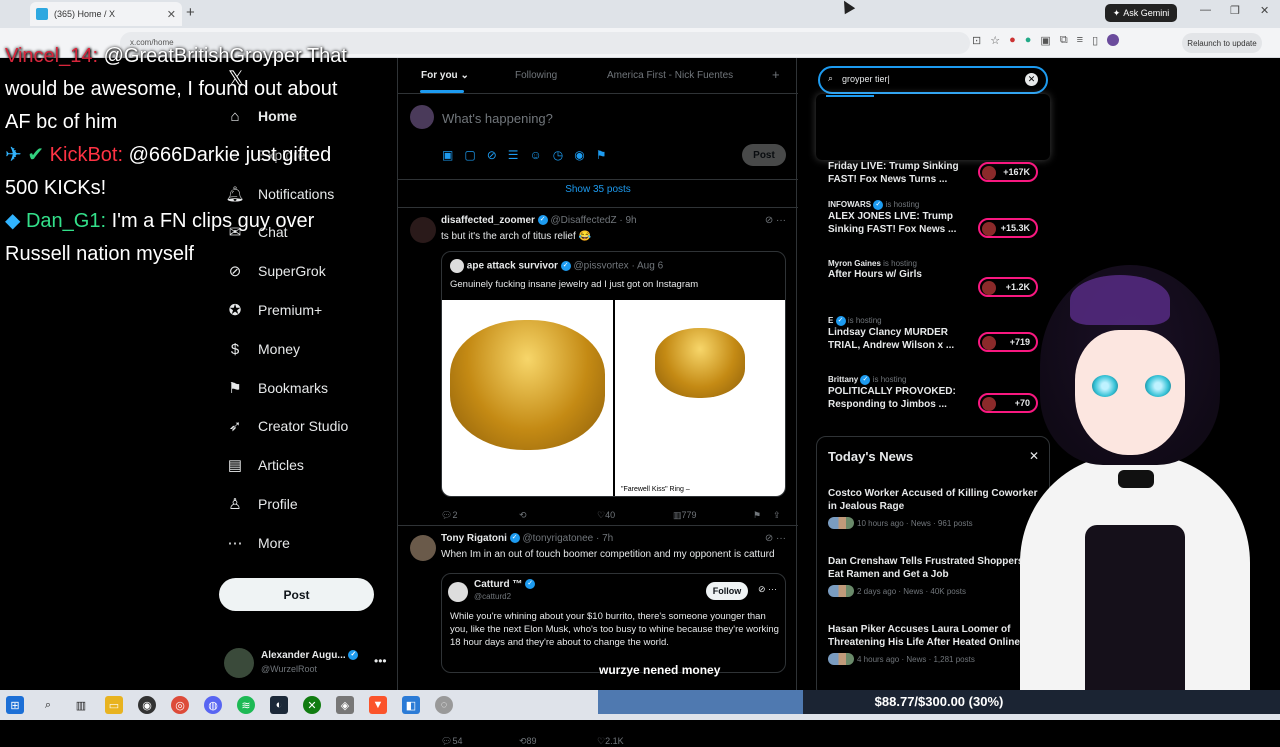 This screenshot has width=1280, height=747. I want to click on extension-gray-icon: ▣, so click(1045, 40).